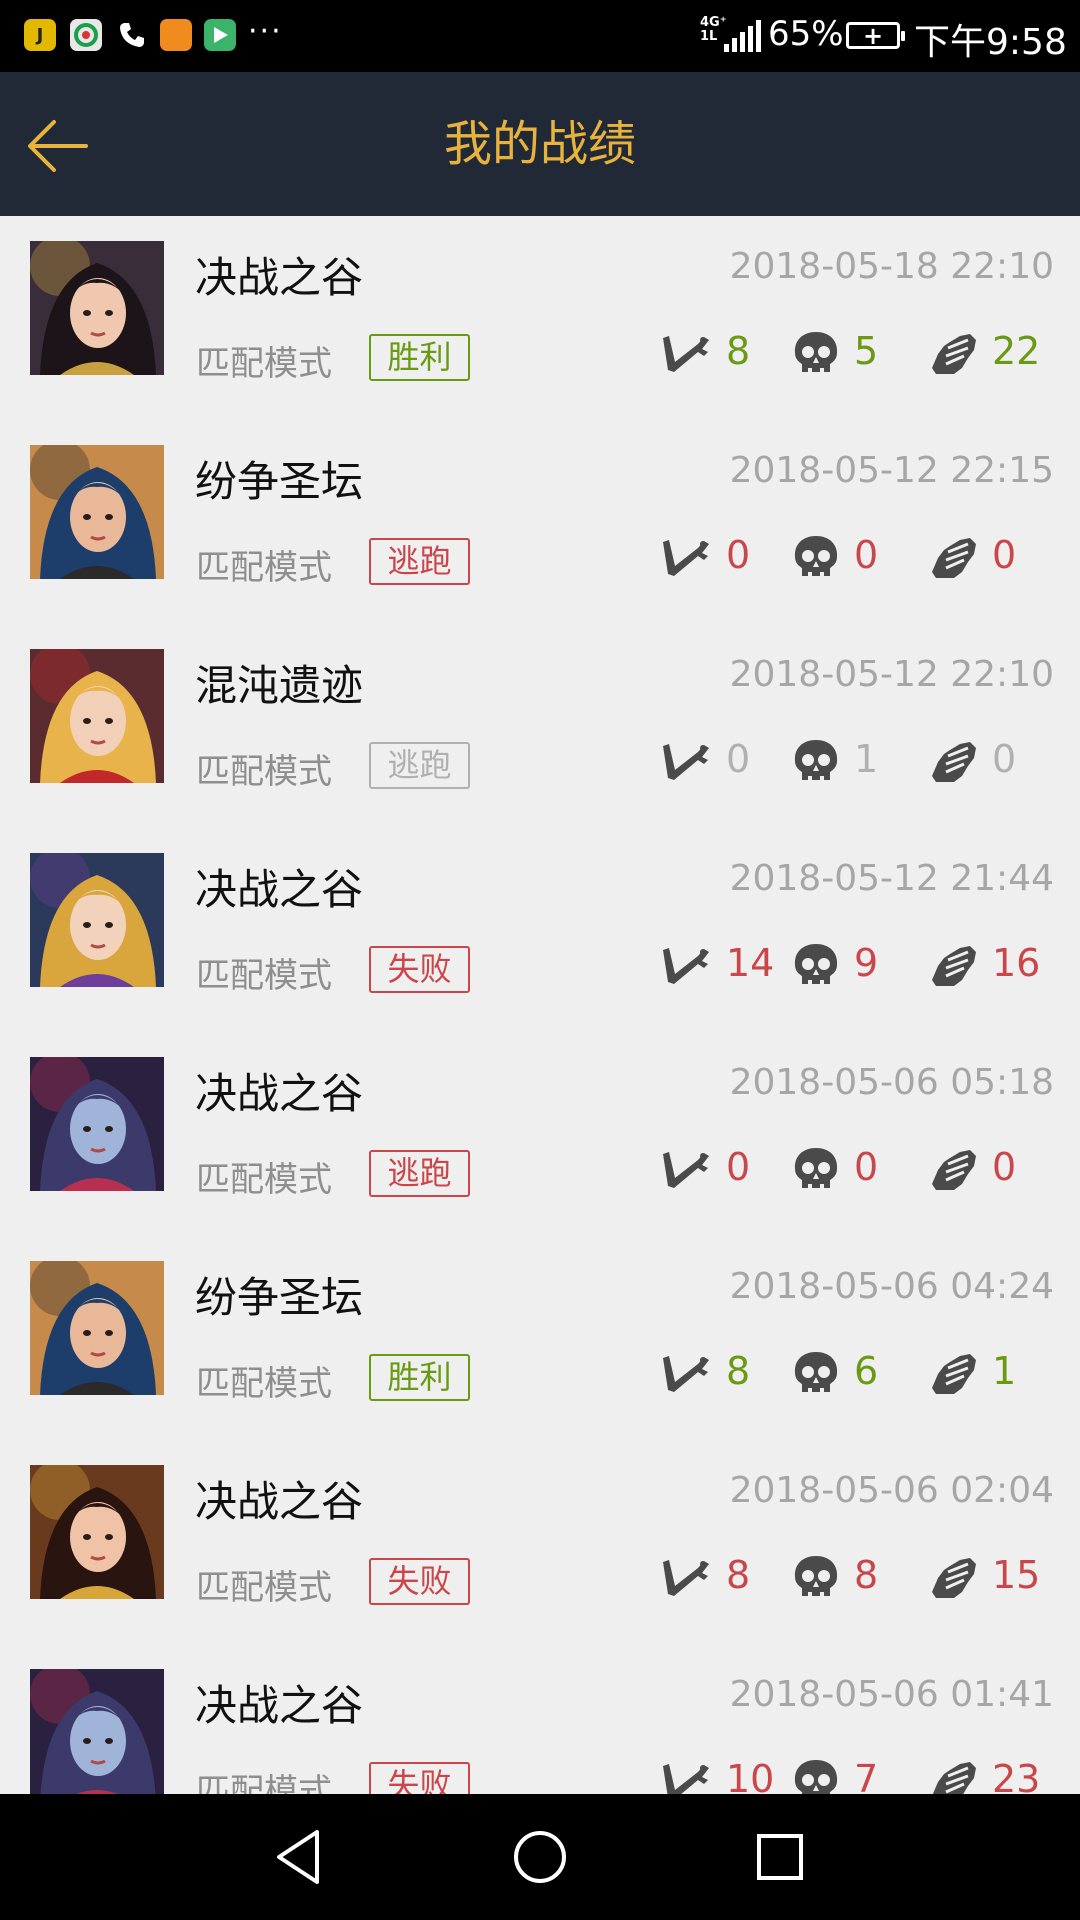 The height and width of the screenshot is (1920, 1080). I want to click on match-row: 决战之谷 2018-05-06 05:18 匹配模式 逃跑 0 0 0, so click(540, 1134).